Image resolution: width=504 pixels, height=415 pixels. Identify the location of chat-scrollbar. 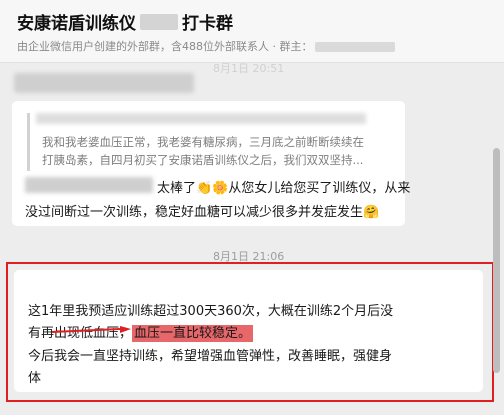
(496, 260).